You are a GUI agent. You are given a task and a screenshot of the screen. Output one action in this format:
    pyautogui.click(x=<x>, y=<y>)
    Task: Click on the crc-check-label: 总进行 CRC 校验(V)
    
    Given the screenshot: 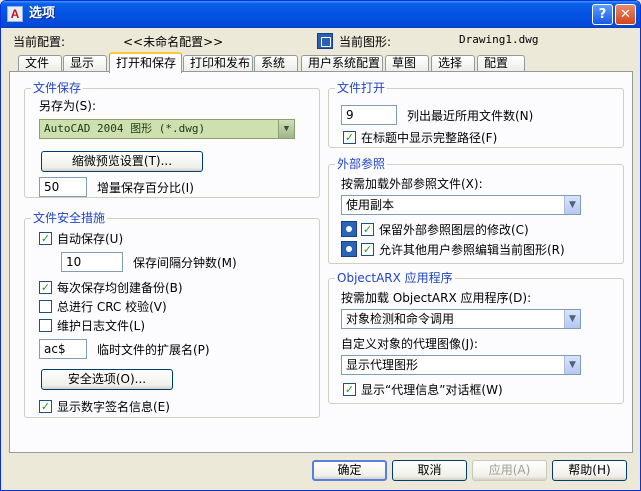 What is the action you would take?
    pyautogui.click(x=112, y=307)
    